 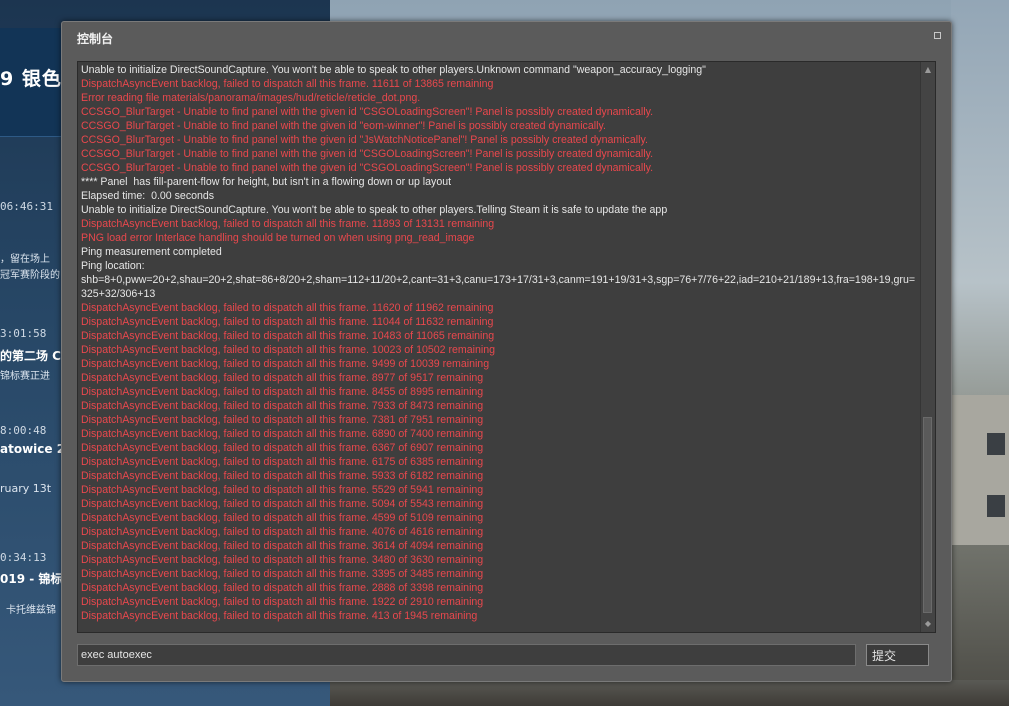 What do you see at coordinates (26, 488) in the screenshot?
I see `news-text: ruary 13t` at bounding box center [26, 488].